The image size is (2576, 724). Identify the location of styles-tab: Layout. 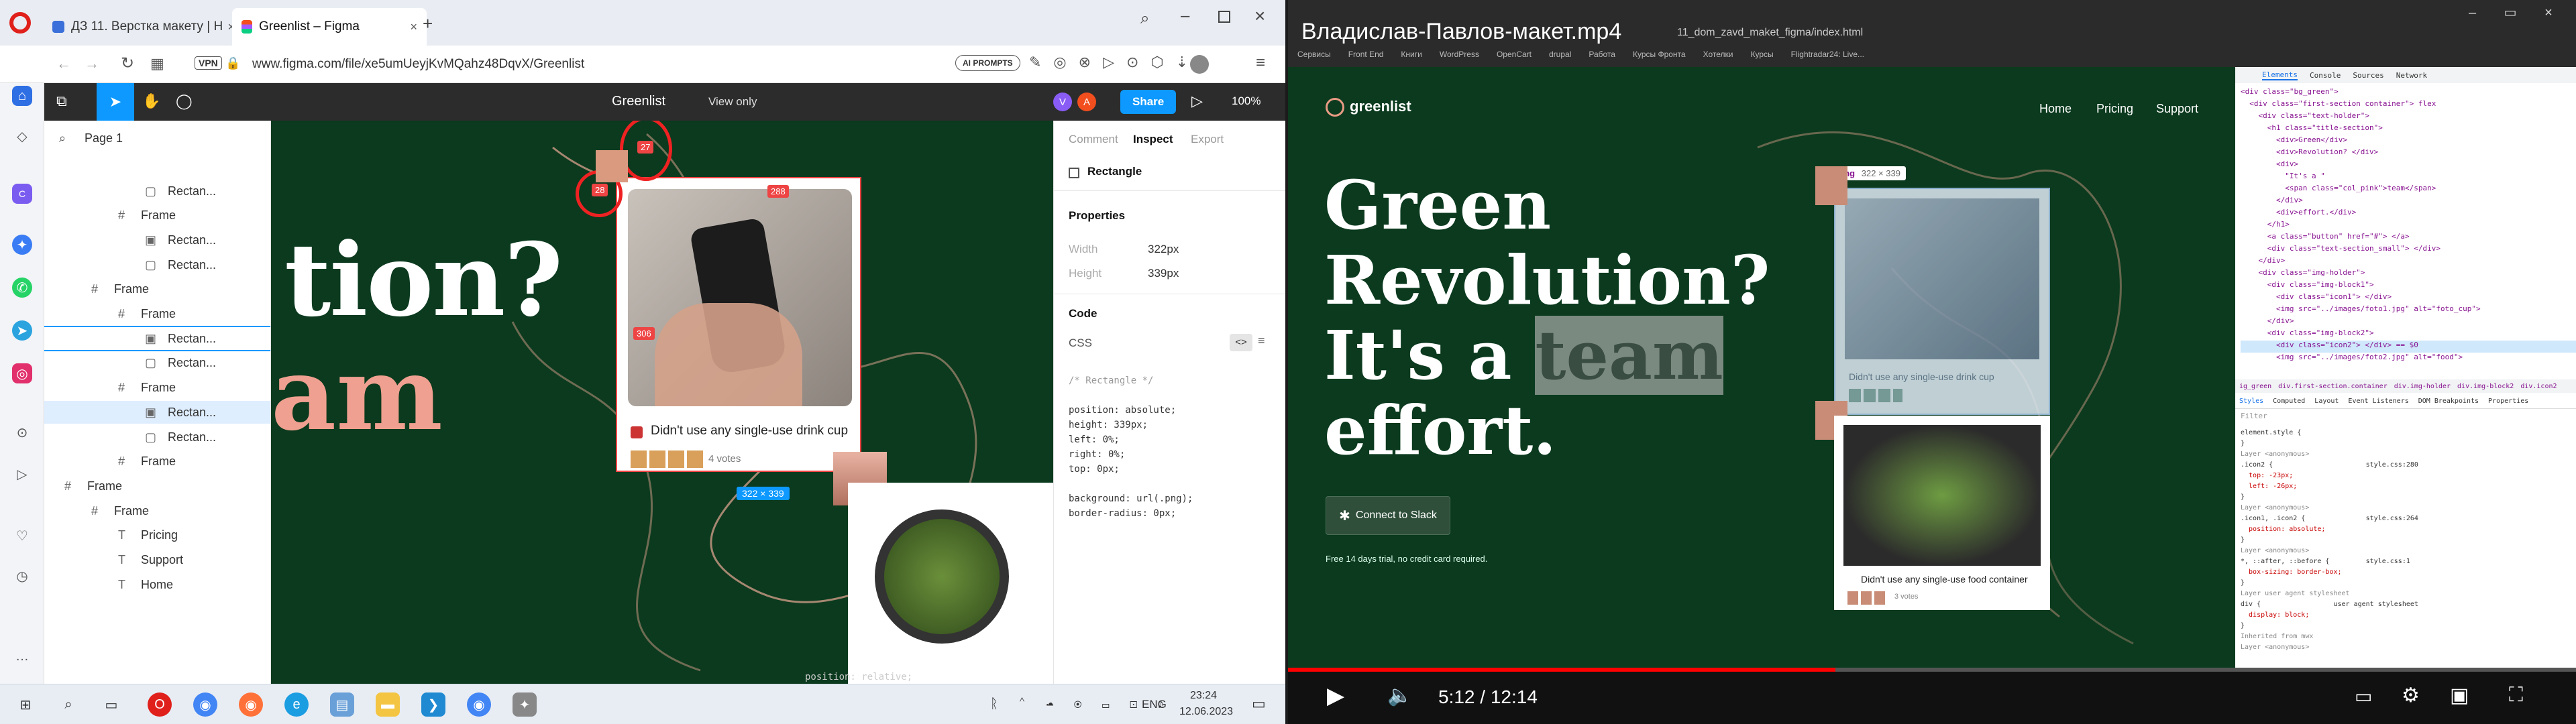
(2326, 401).